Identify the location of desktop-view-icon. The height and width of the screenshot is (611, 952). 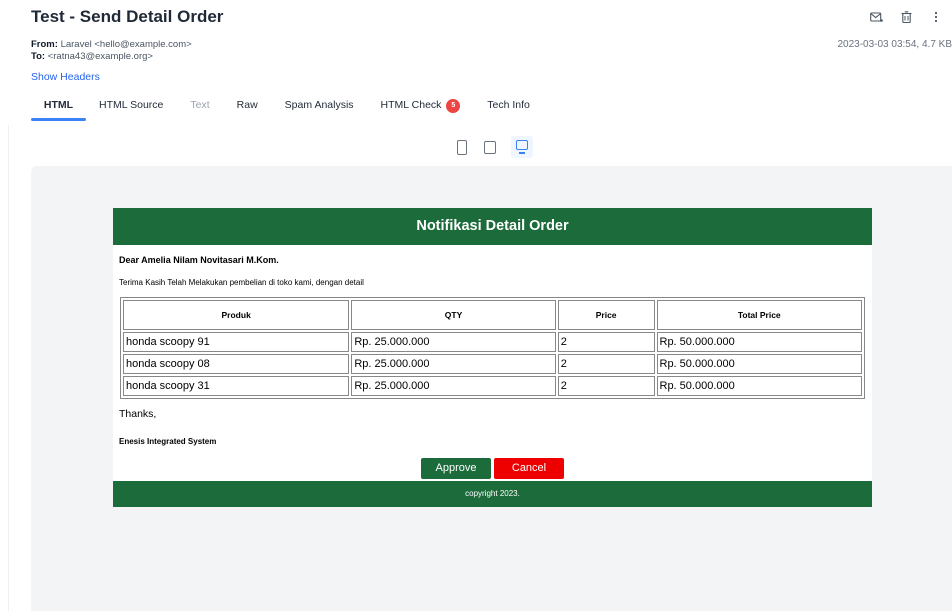
(522, 147).